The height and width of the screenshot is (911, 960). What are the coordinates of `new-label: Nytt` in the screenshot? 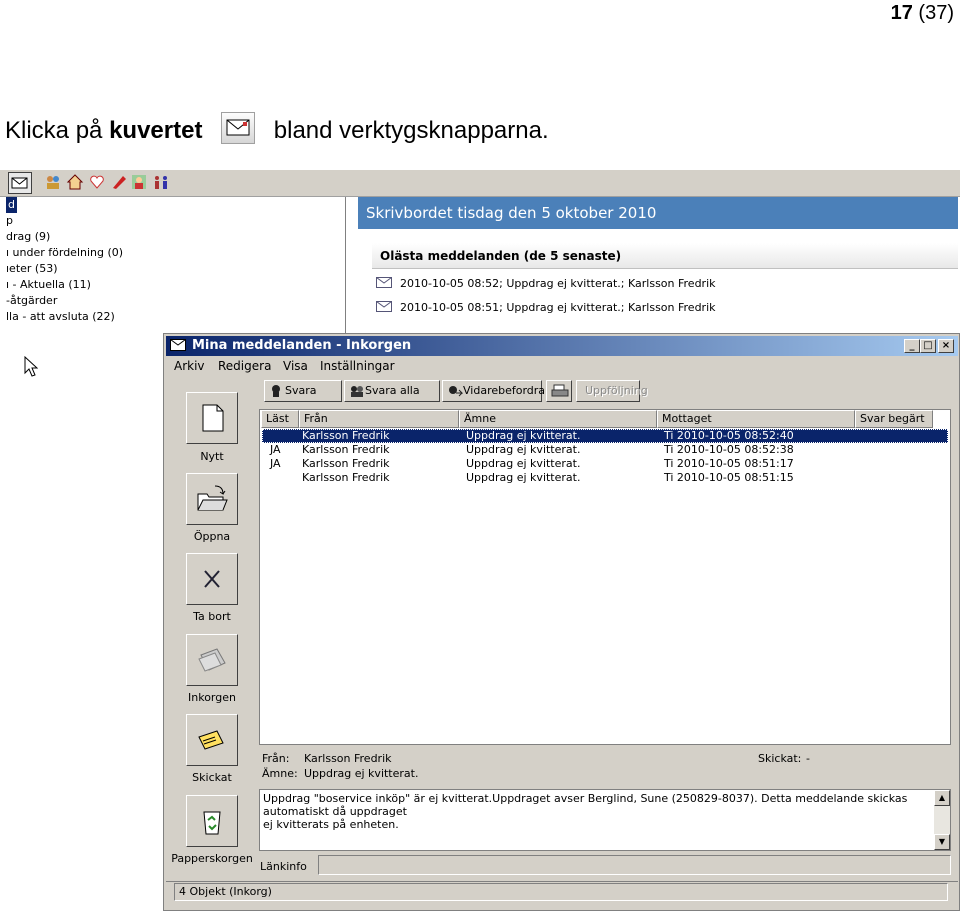 It's located at (212, 456).